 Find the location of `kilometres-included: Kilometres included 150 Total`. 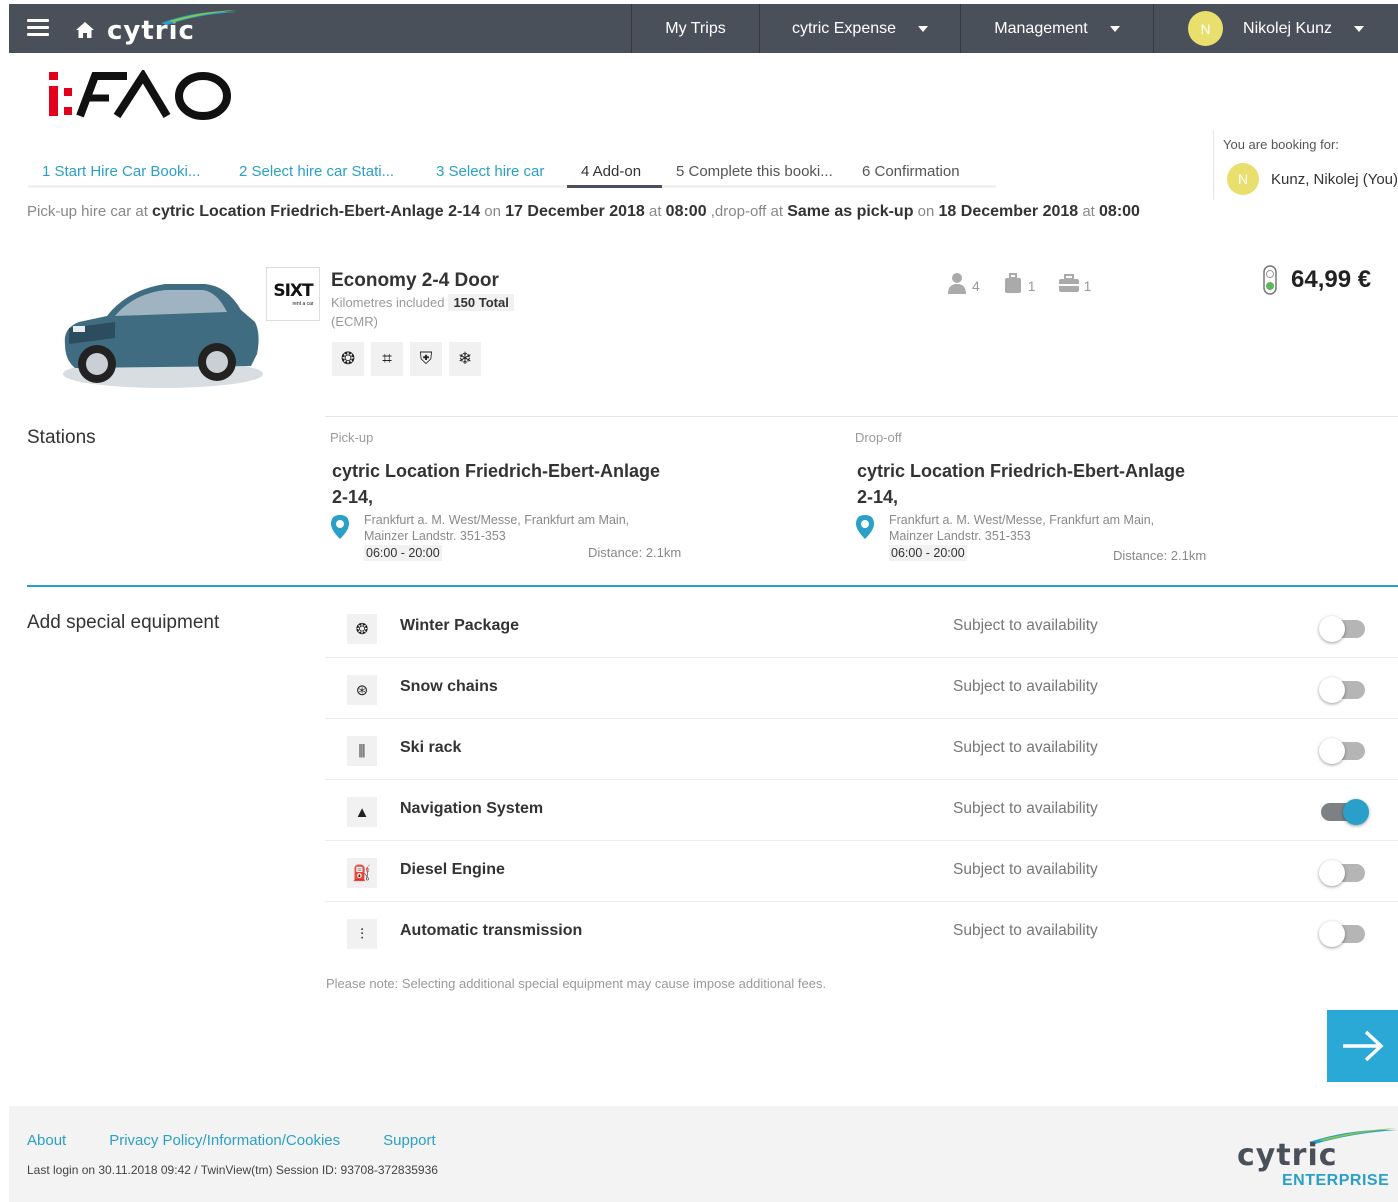

kilometres-included: Kilometres included 150 Total is located at coordinates (422, 302).